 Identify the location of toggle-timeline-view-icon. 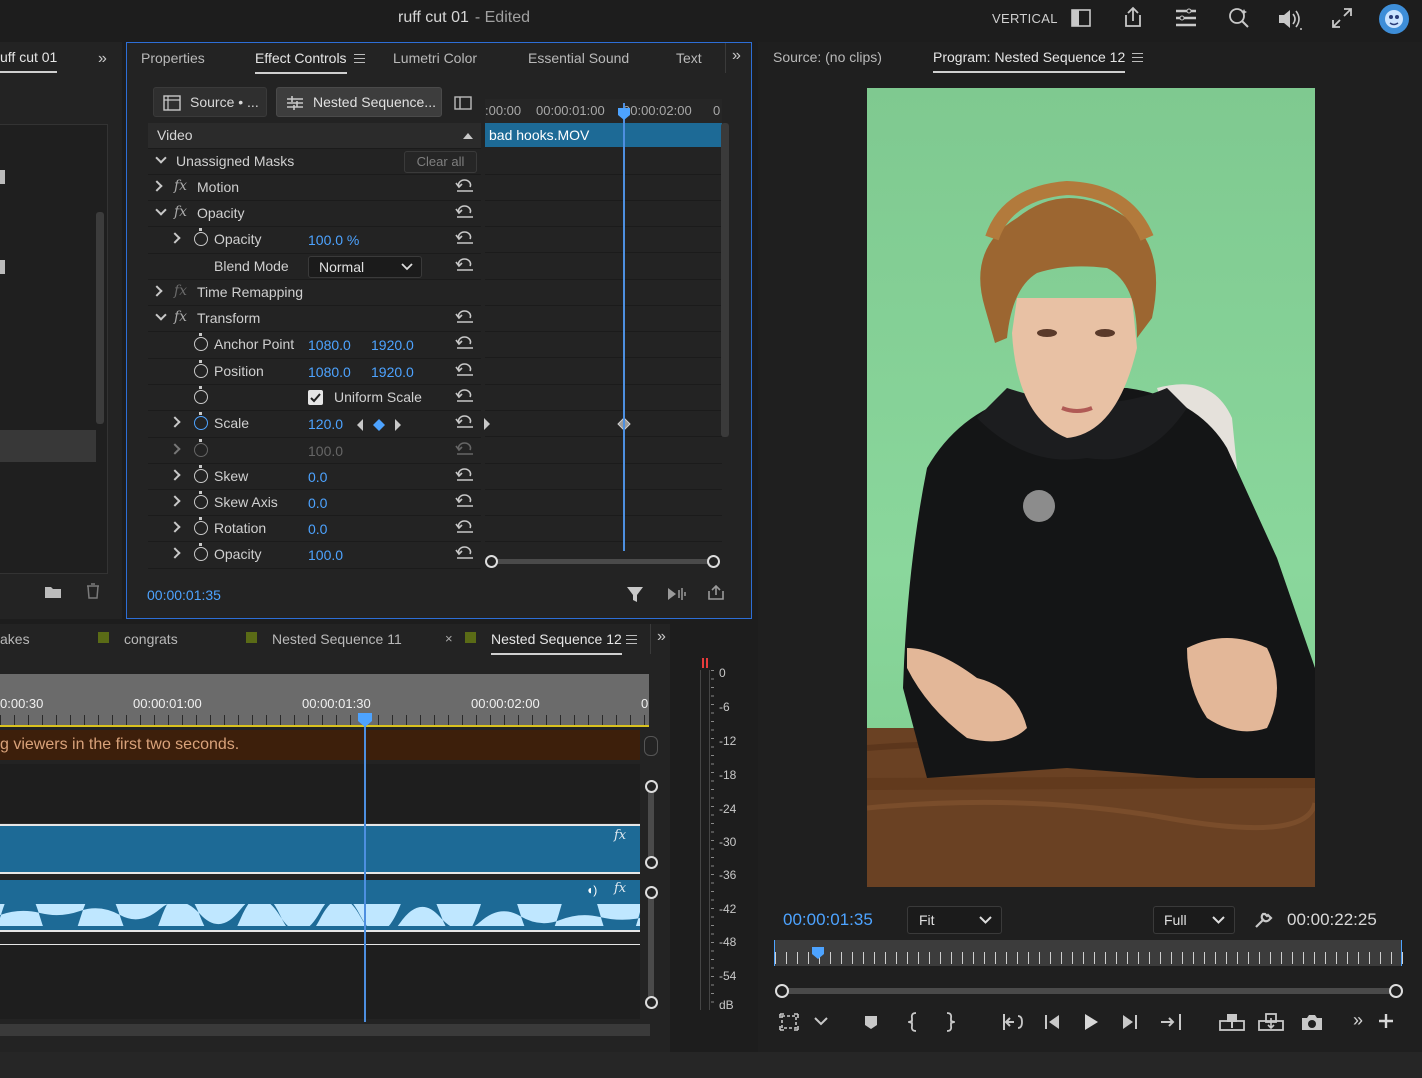
(463, 103).